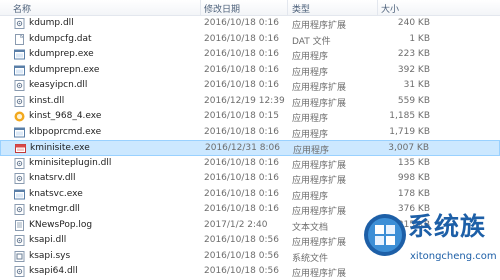  I want to click on file-name: KNewsPop.log, so click(61, 224).